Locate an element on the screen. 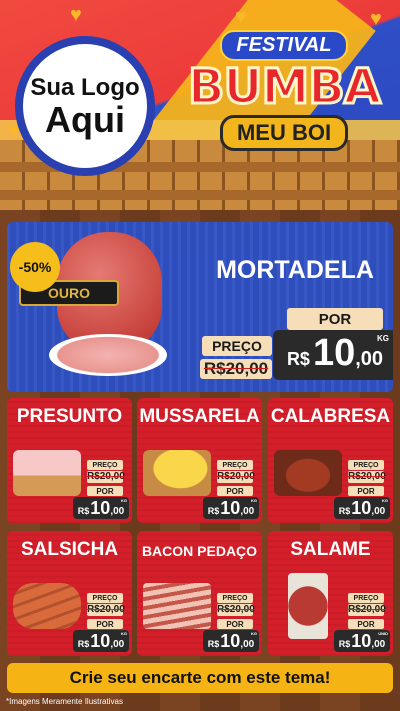 The height and width of the screenshot is (711, 400). presunto-image is located at coordinates (47, 473).